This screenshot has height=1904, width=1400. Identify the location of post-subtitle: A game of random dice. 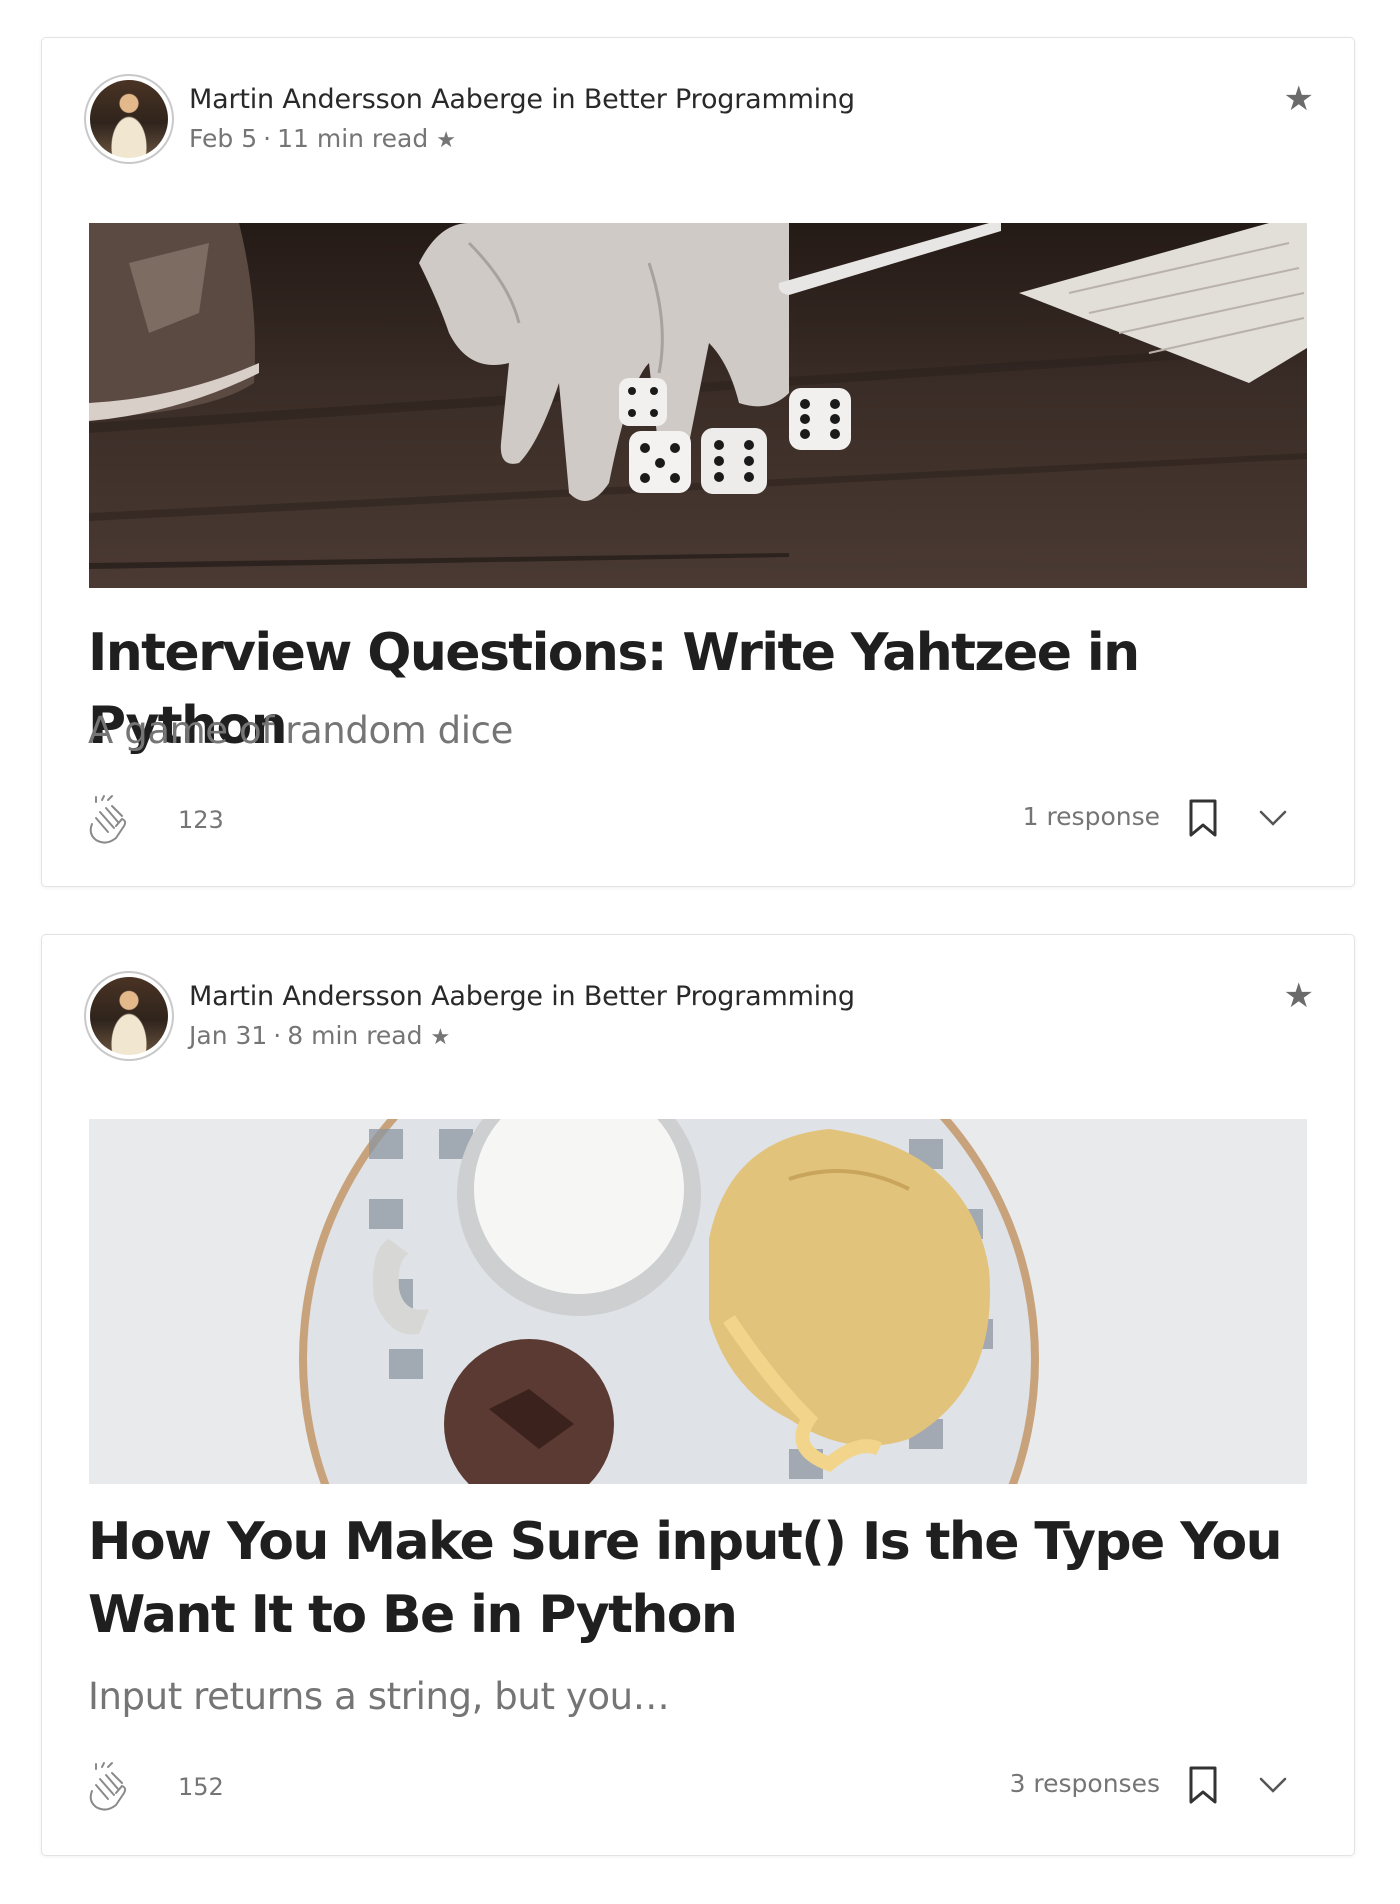
(300, 730).